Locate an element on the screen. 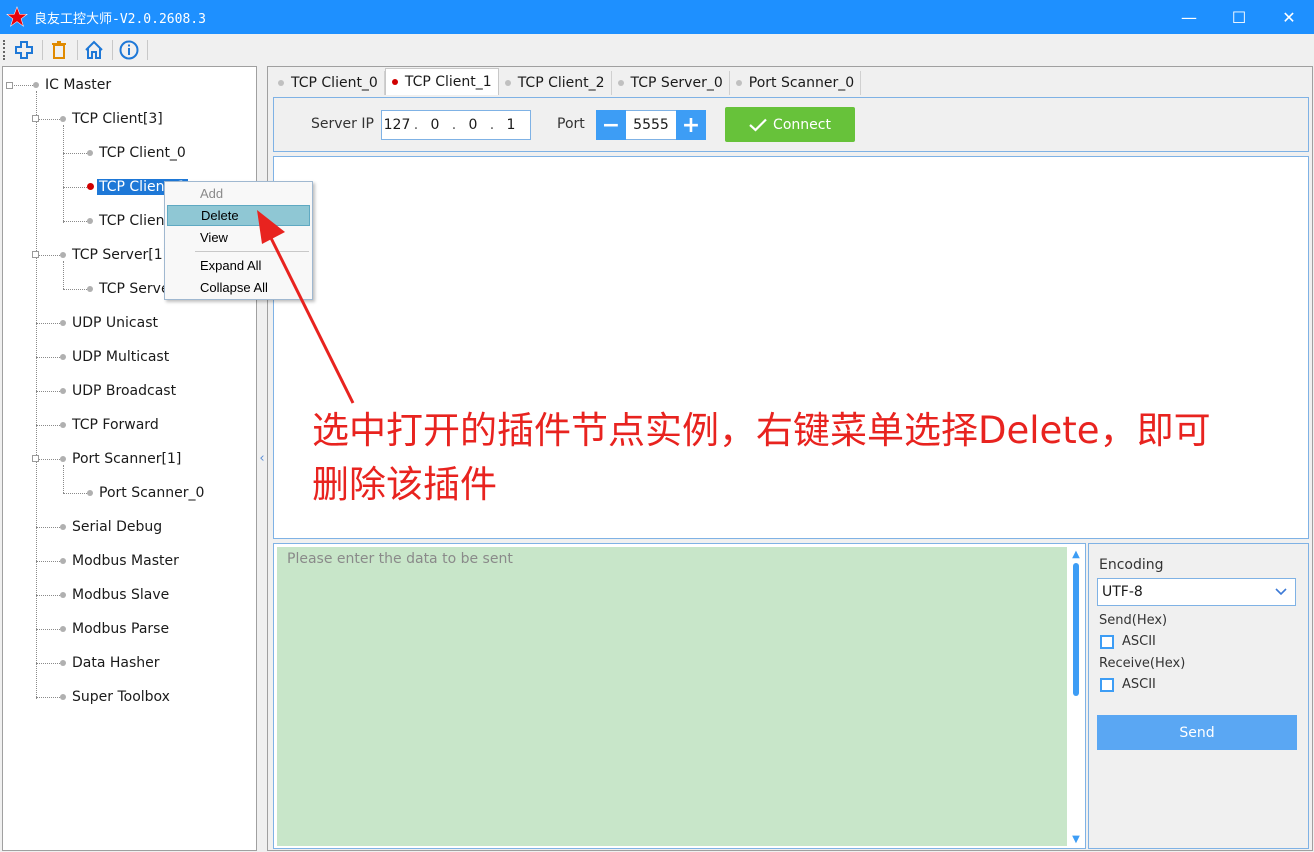  title-bar: 良友工控大师-V2.0.2608.3 — ☐ ✕ is located at coordinates (657, 17).